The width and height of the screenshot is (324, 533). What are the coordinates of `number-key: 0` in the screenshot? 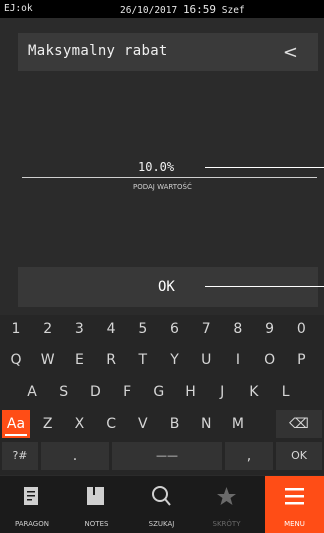 It's located at (301, 329).